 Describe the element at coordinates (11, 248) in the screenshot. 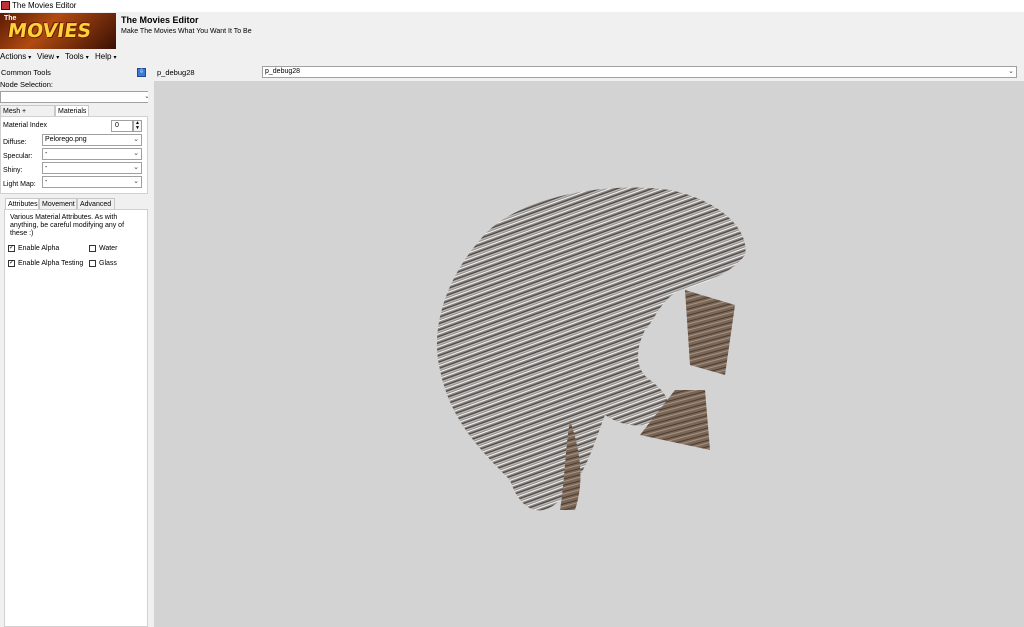

I see `enable-alpha-checkbox: ✓` at that location.